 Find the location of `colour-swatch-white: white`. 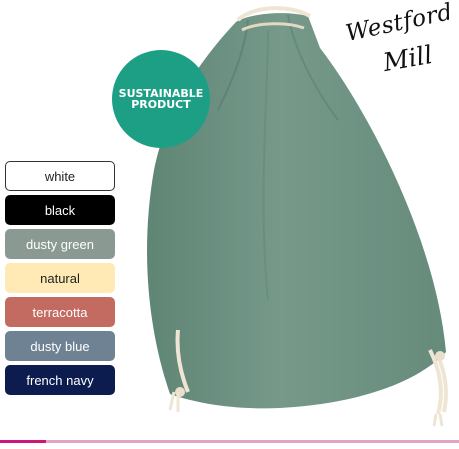

colour-swatch-white: white is located at coordinates (60, 176).